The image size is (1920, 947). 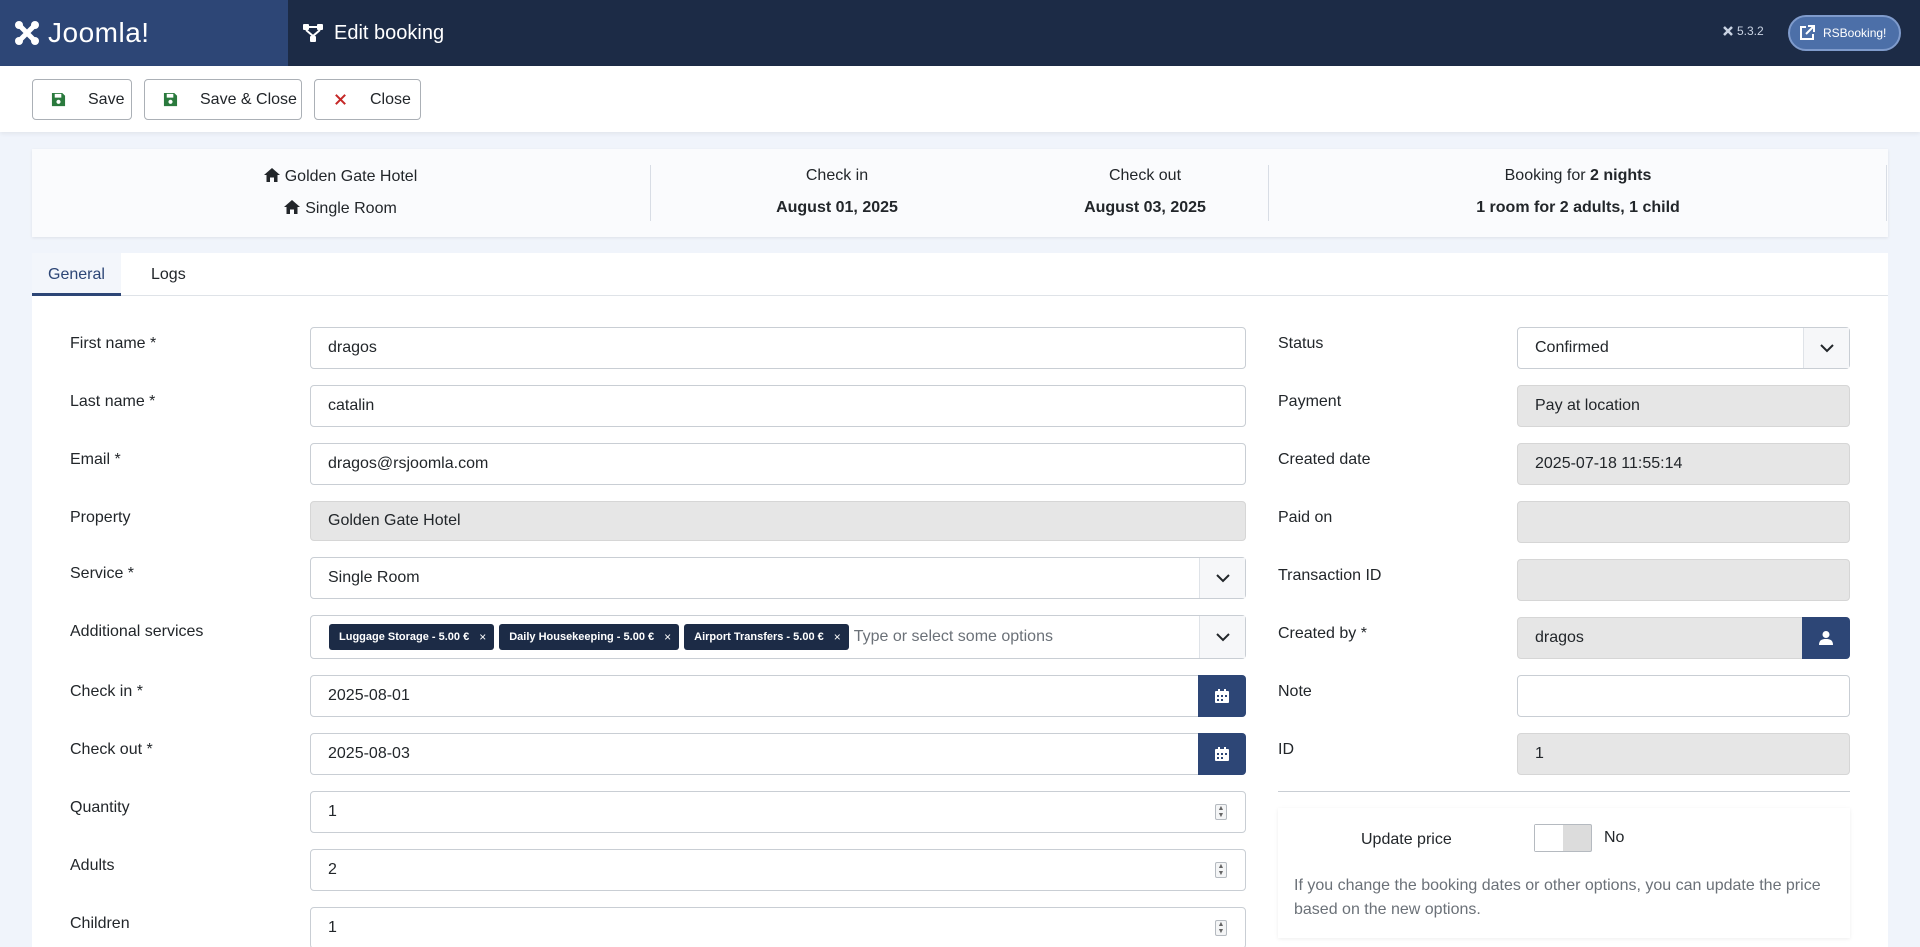 What do you see at coordinates (1295, 691) in the screenshot?
I see `note-label: Note` at bounding box center [1295, 691].